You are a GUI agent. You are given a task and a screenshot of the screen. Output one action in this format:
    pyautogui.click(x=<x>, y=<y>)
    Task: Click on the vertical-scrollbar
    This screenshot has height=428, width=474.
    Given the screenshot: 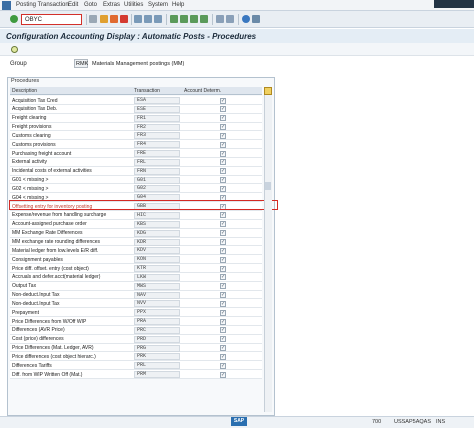 What is the action you would take?
    pyautogui.click(x=268, y=249)
    